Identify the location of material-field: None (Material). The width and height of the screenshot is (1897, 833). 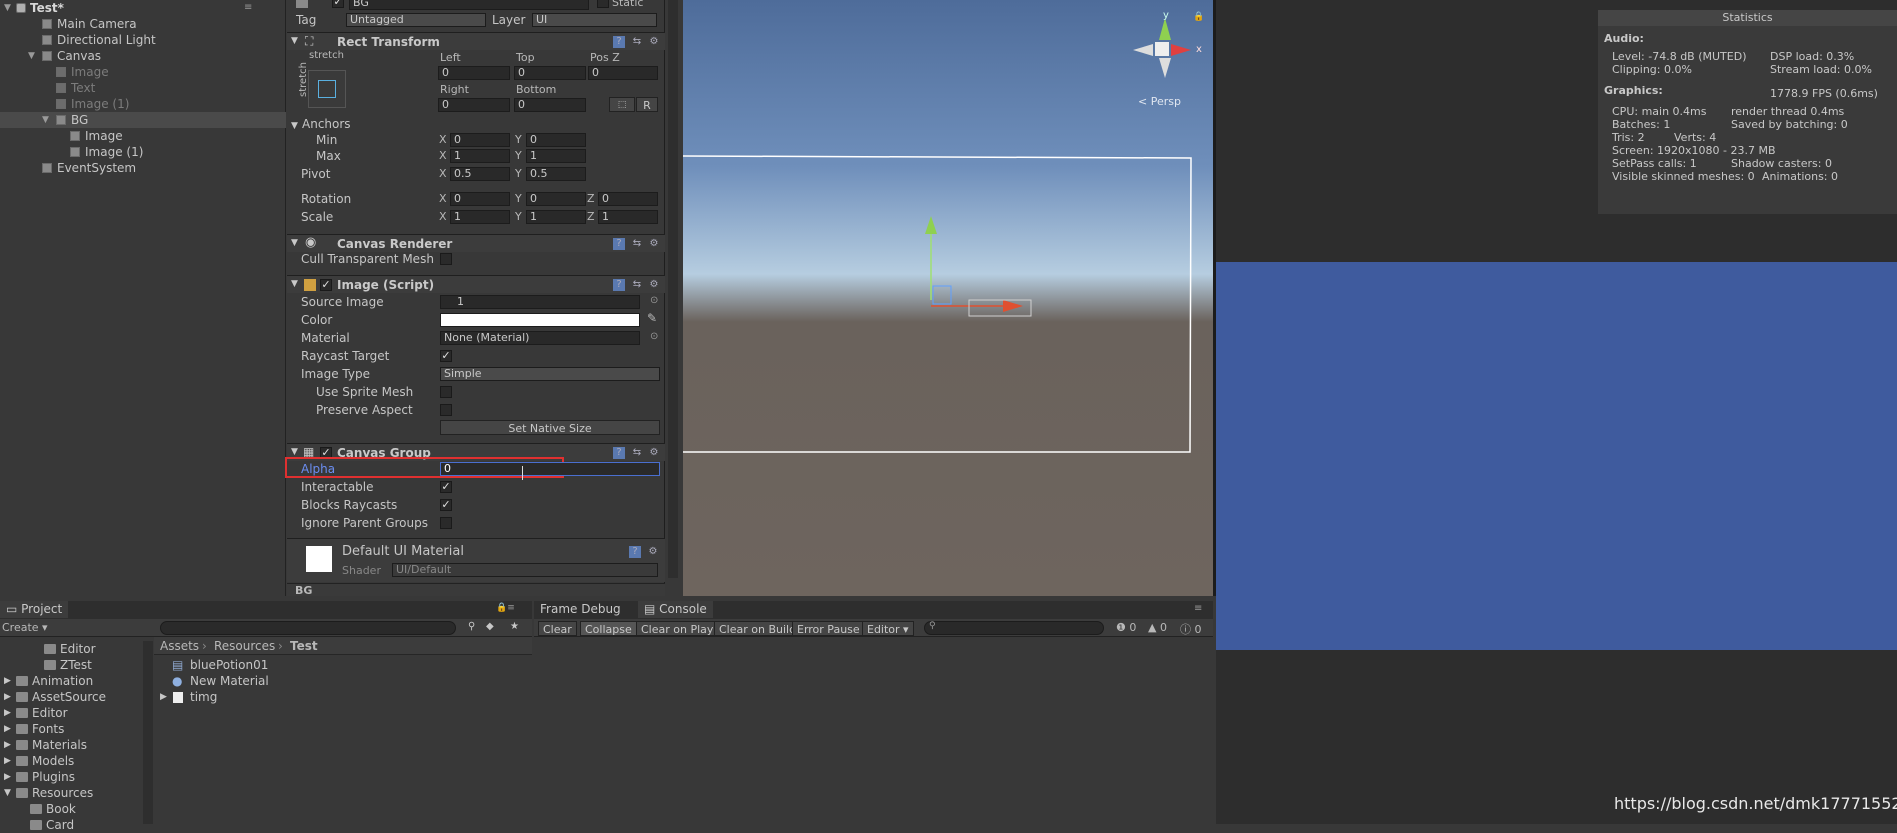
(540, 338).